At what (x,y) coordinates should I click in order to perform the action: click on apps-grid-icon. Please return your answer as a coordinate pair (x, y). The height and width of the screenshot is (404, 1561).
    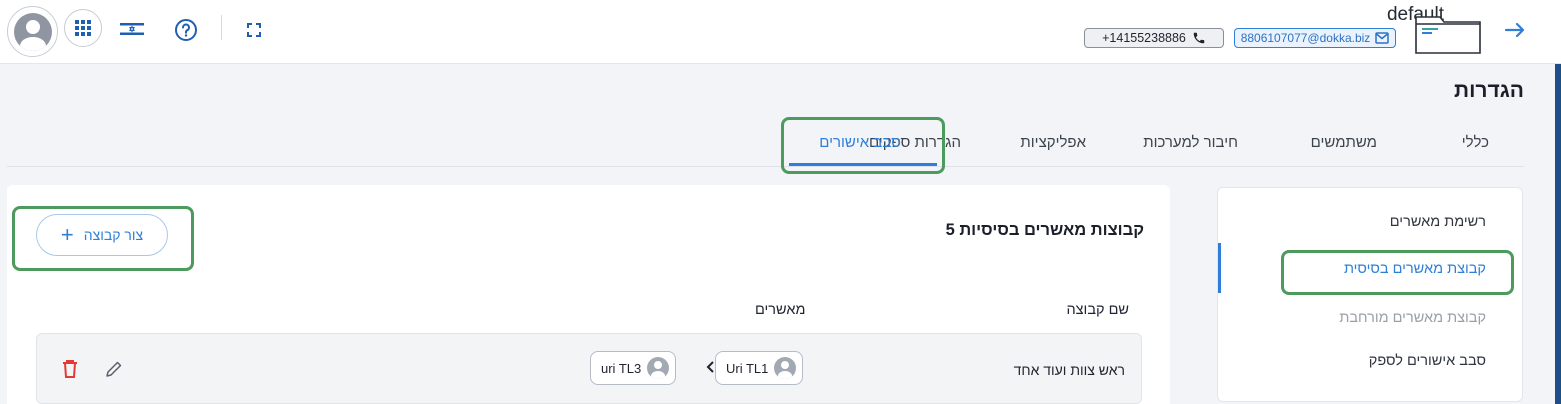
    Looking at the image, I should click on (83, 28).